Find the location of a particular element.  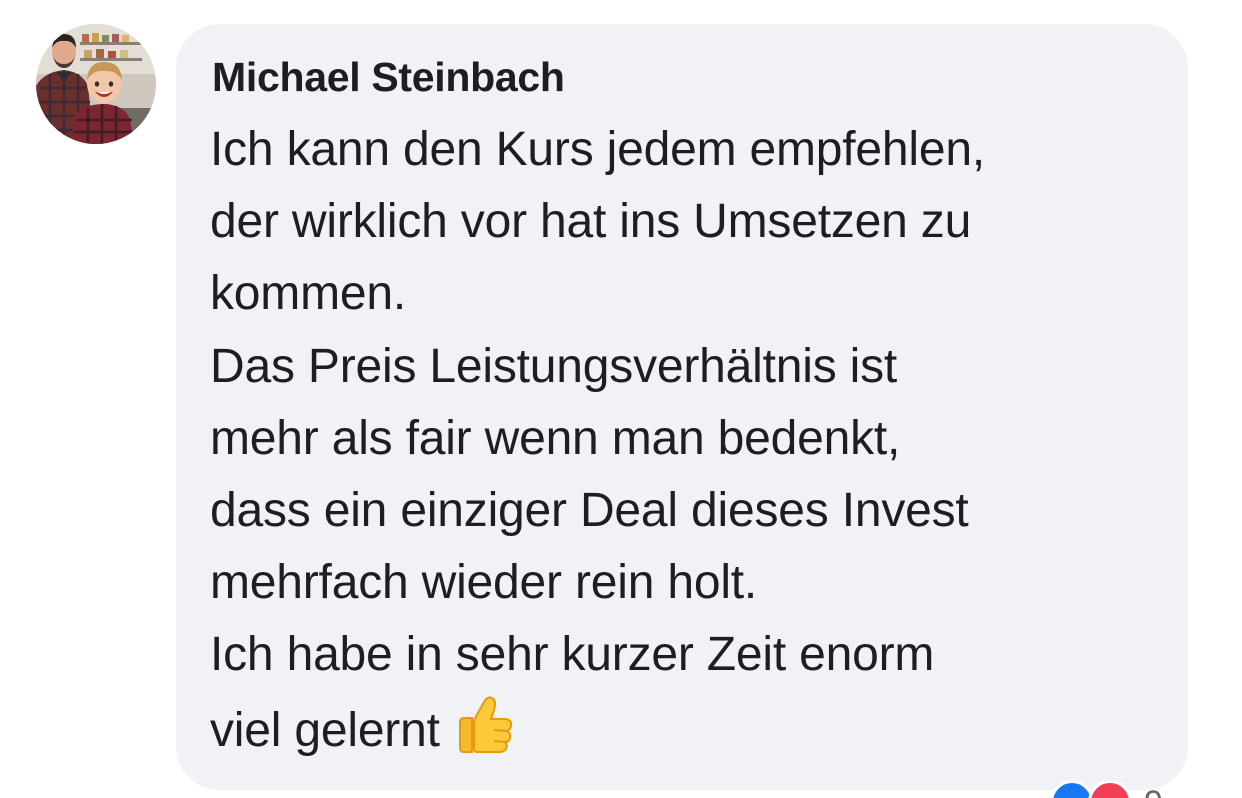

avatar-photo is located at coordinates (96, 84).